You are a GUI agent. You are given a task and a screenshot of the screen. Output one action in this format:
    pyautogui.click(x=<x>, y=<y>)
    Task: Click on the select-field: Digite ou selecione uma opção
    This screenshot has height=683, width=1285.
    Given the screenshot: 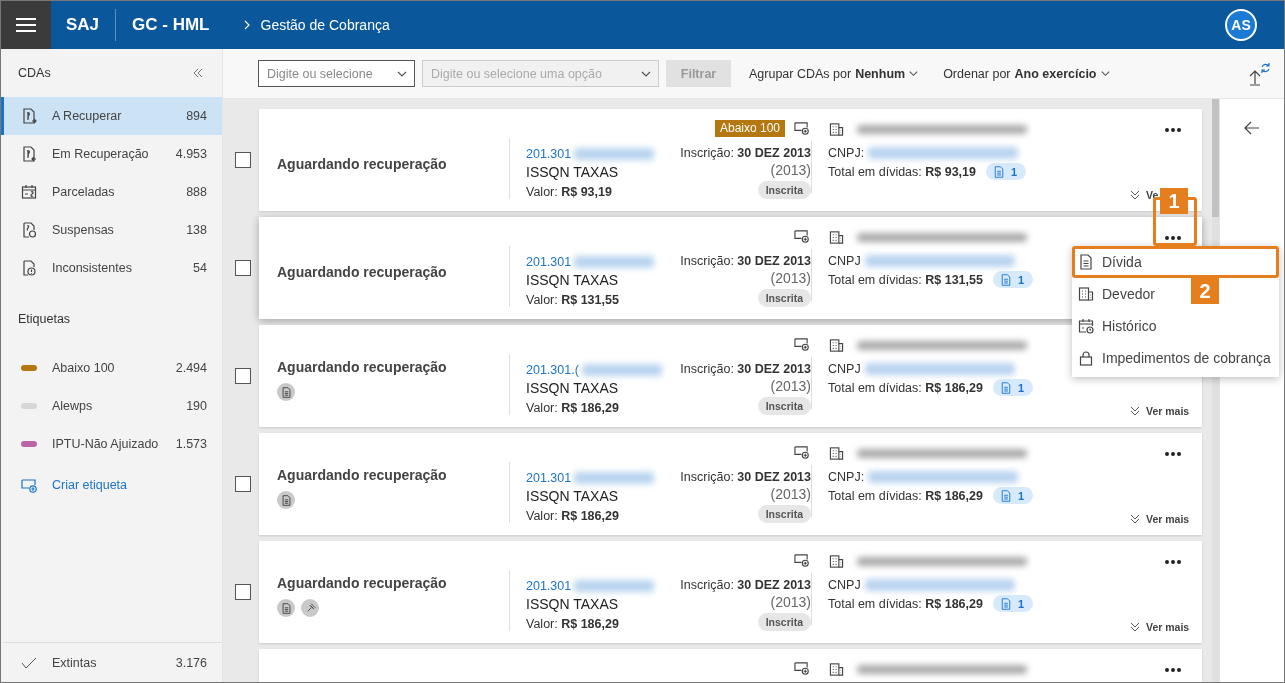 What is the action you would take?
    pyautogui.click(x=540, y=73)
    